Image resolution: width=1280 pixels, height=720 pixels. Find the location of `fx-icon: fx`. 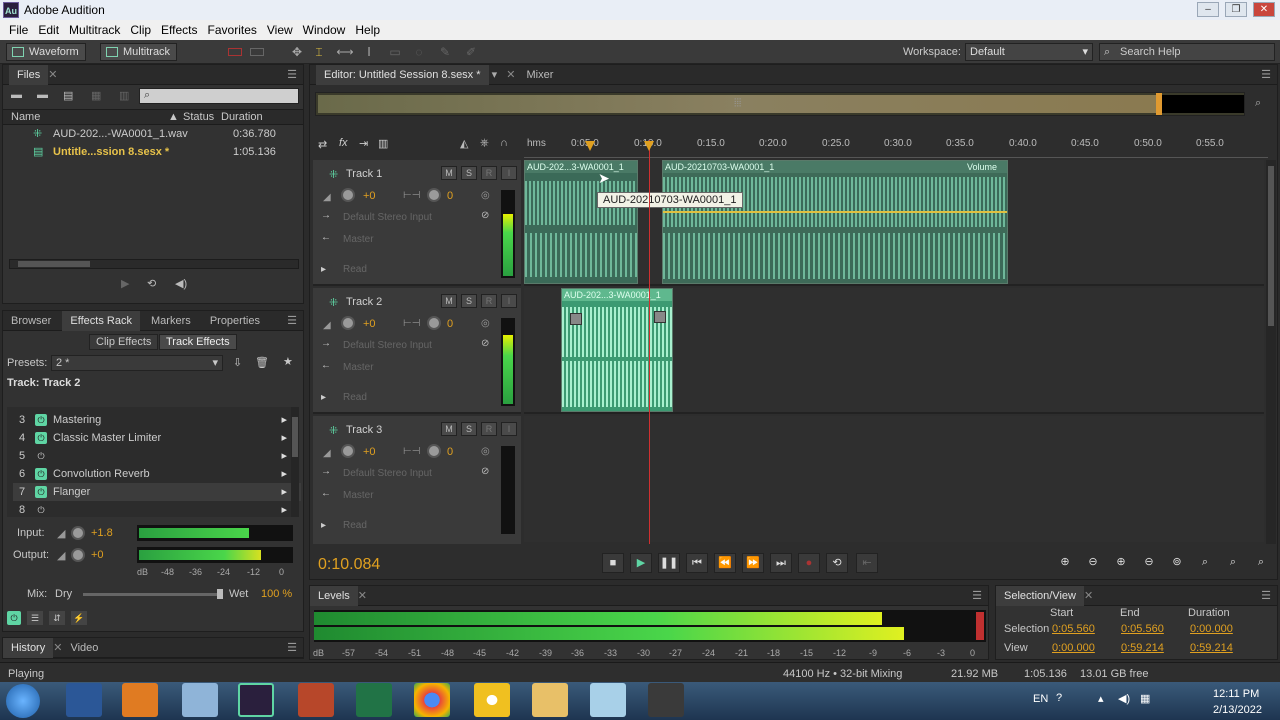

fx-icon: fx is located at coordinates (343, 143).